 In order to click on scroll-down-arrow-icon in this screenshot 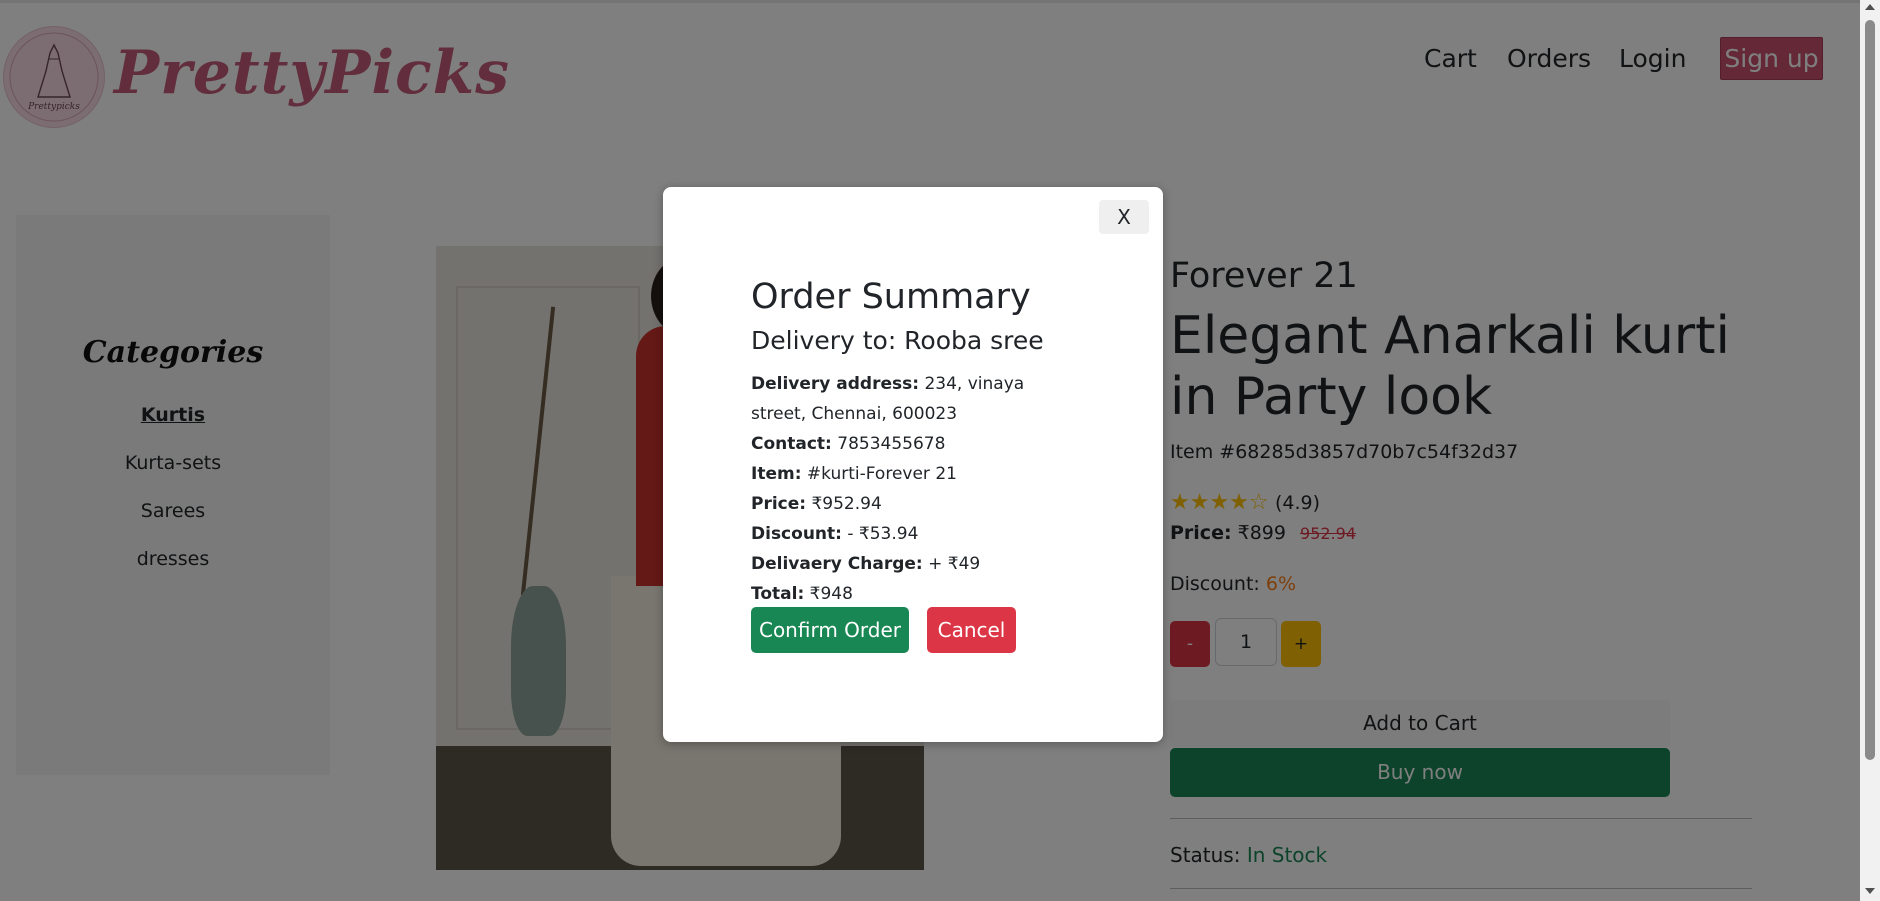, I will do `click(1870, 891)`.